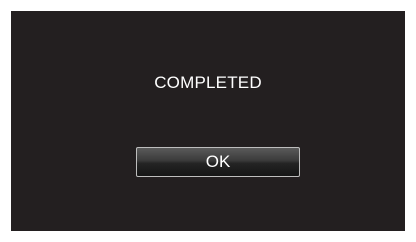  I want to click on ok-button: OK, so click(218, 162).